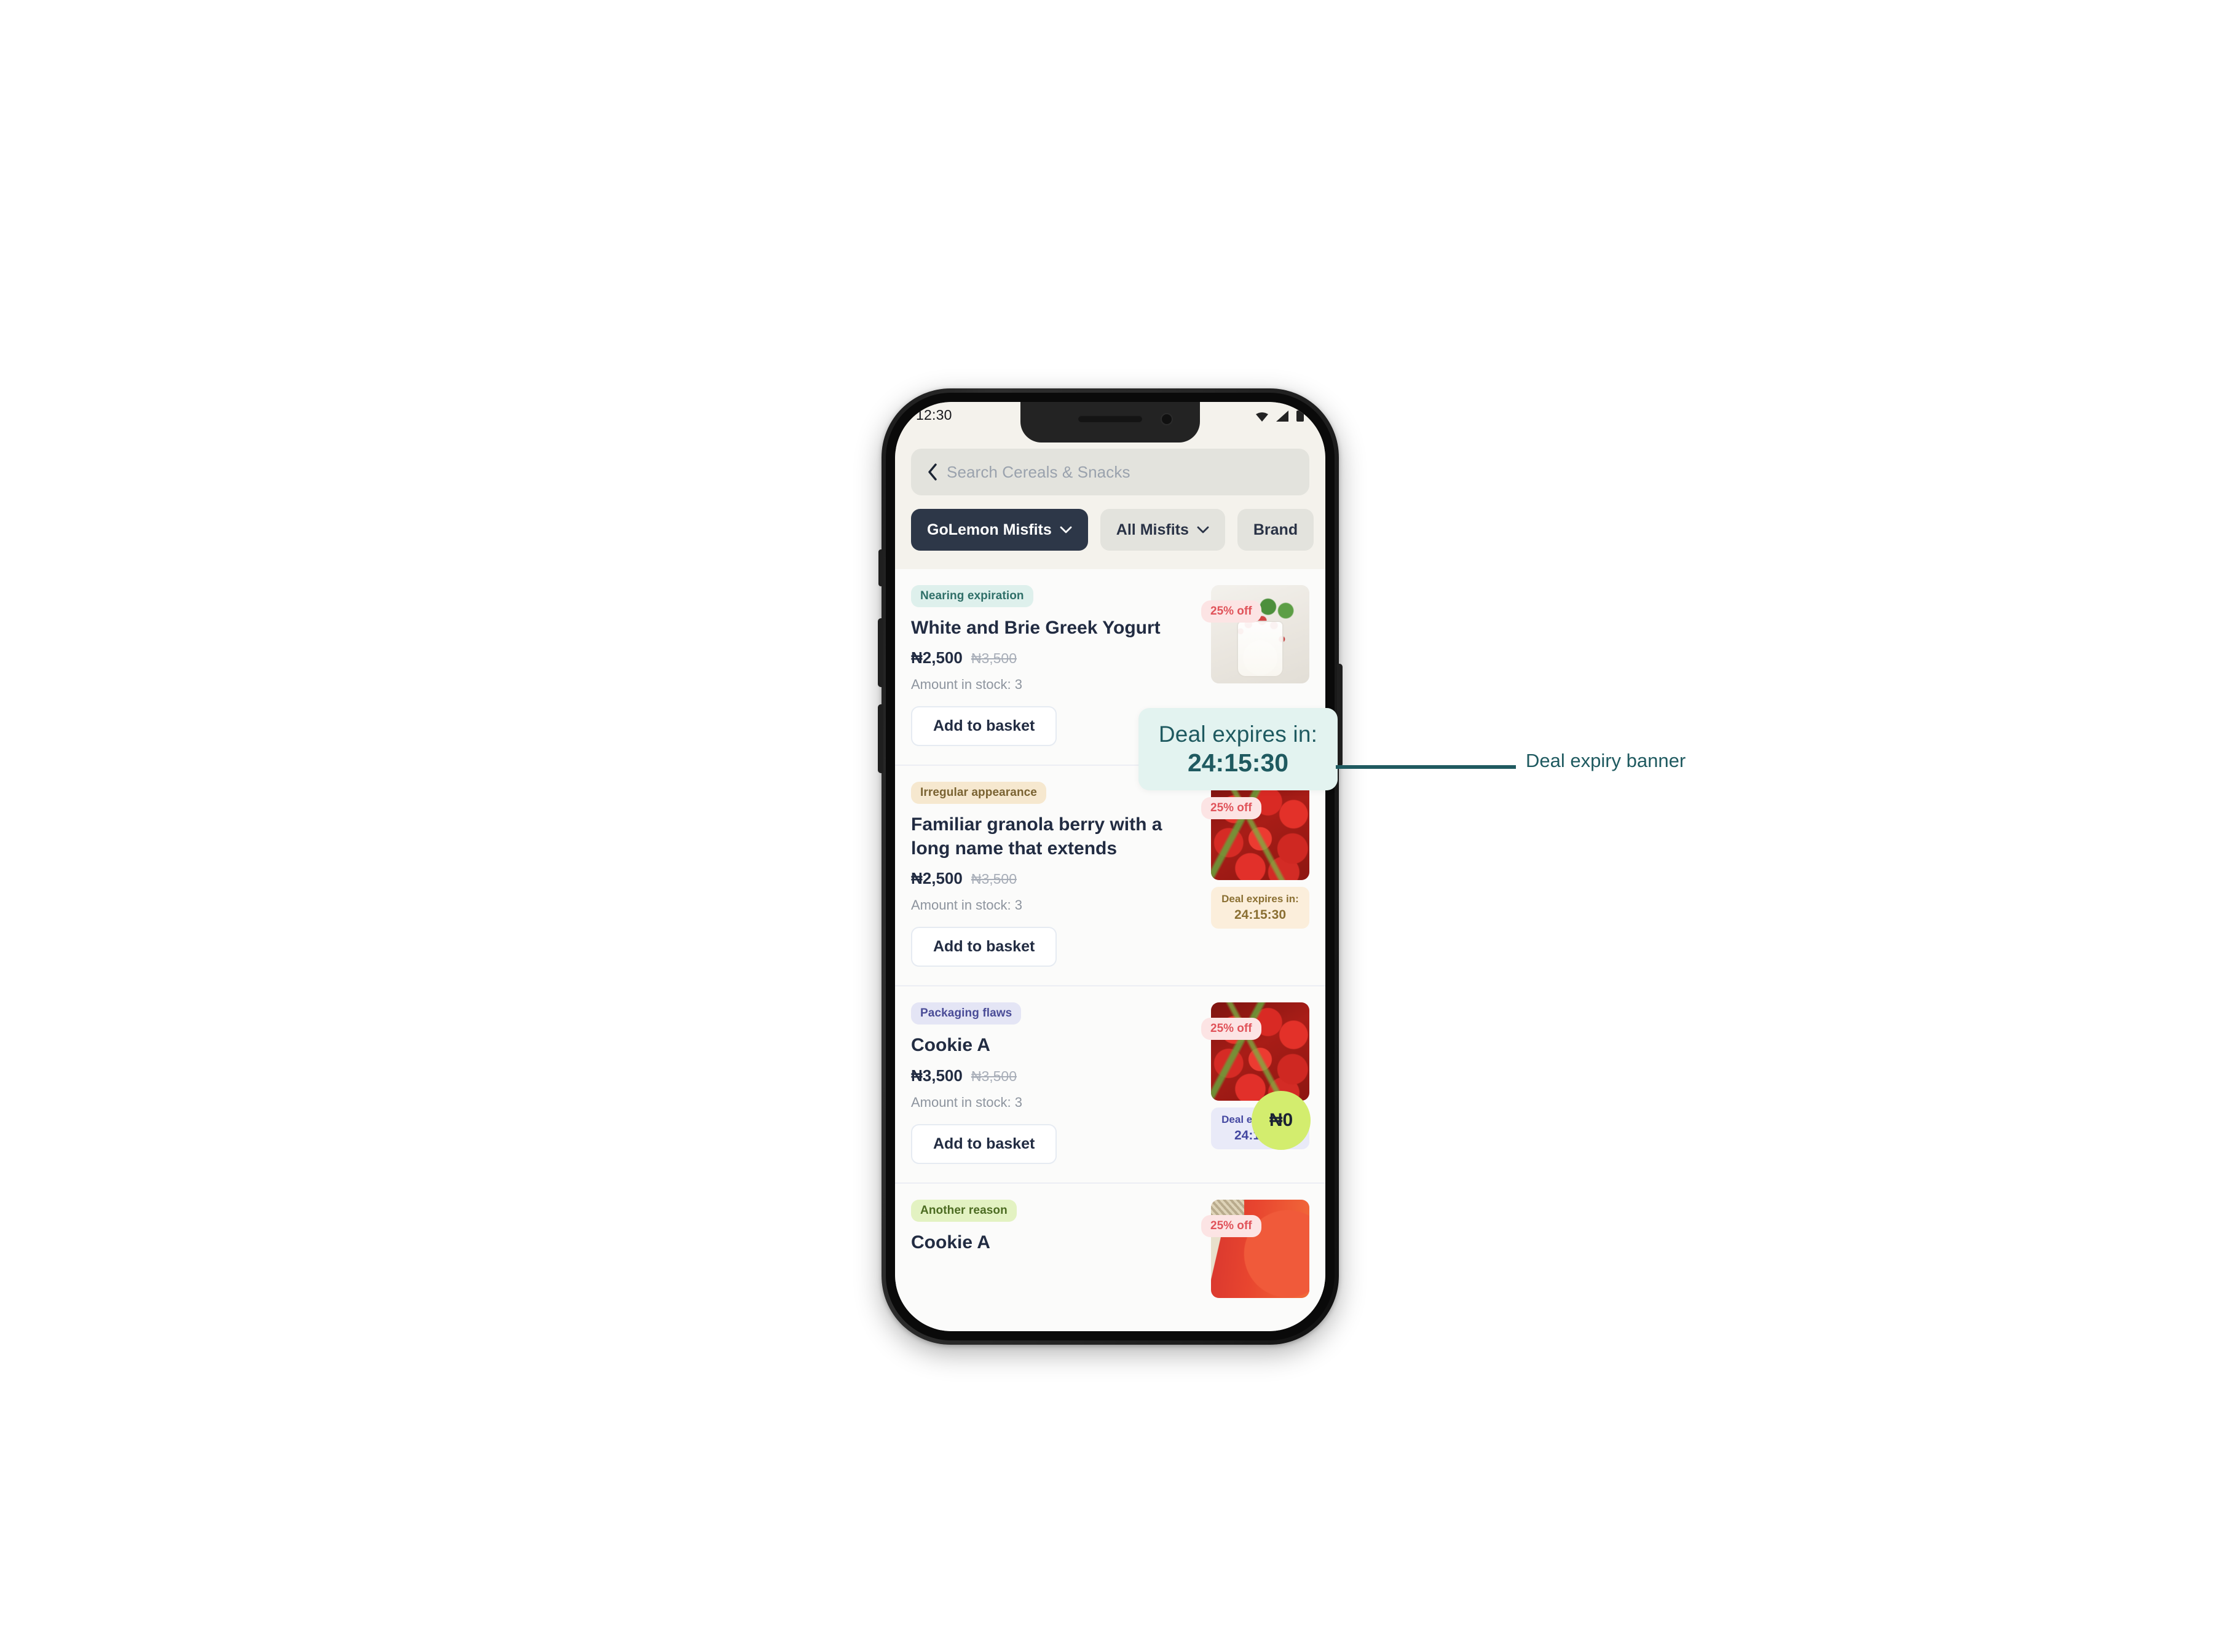 This screenshot has width=2213, height=1652. I want to click on annotation-leader-line, so click(1426, 767).